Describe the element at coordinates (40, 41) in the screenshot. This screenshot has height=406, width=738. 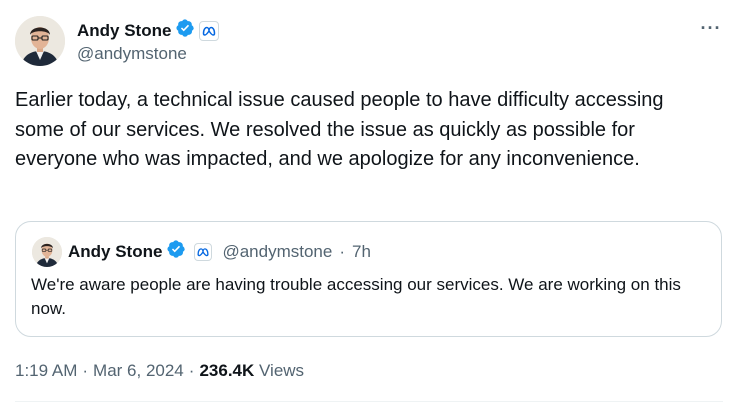
I see `author-avatar` at that location.